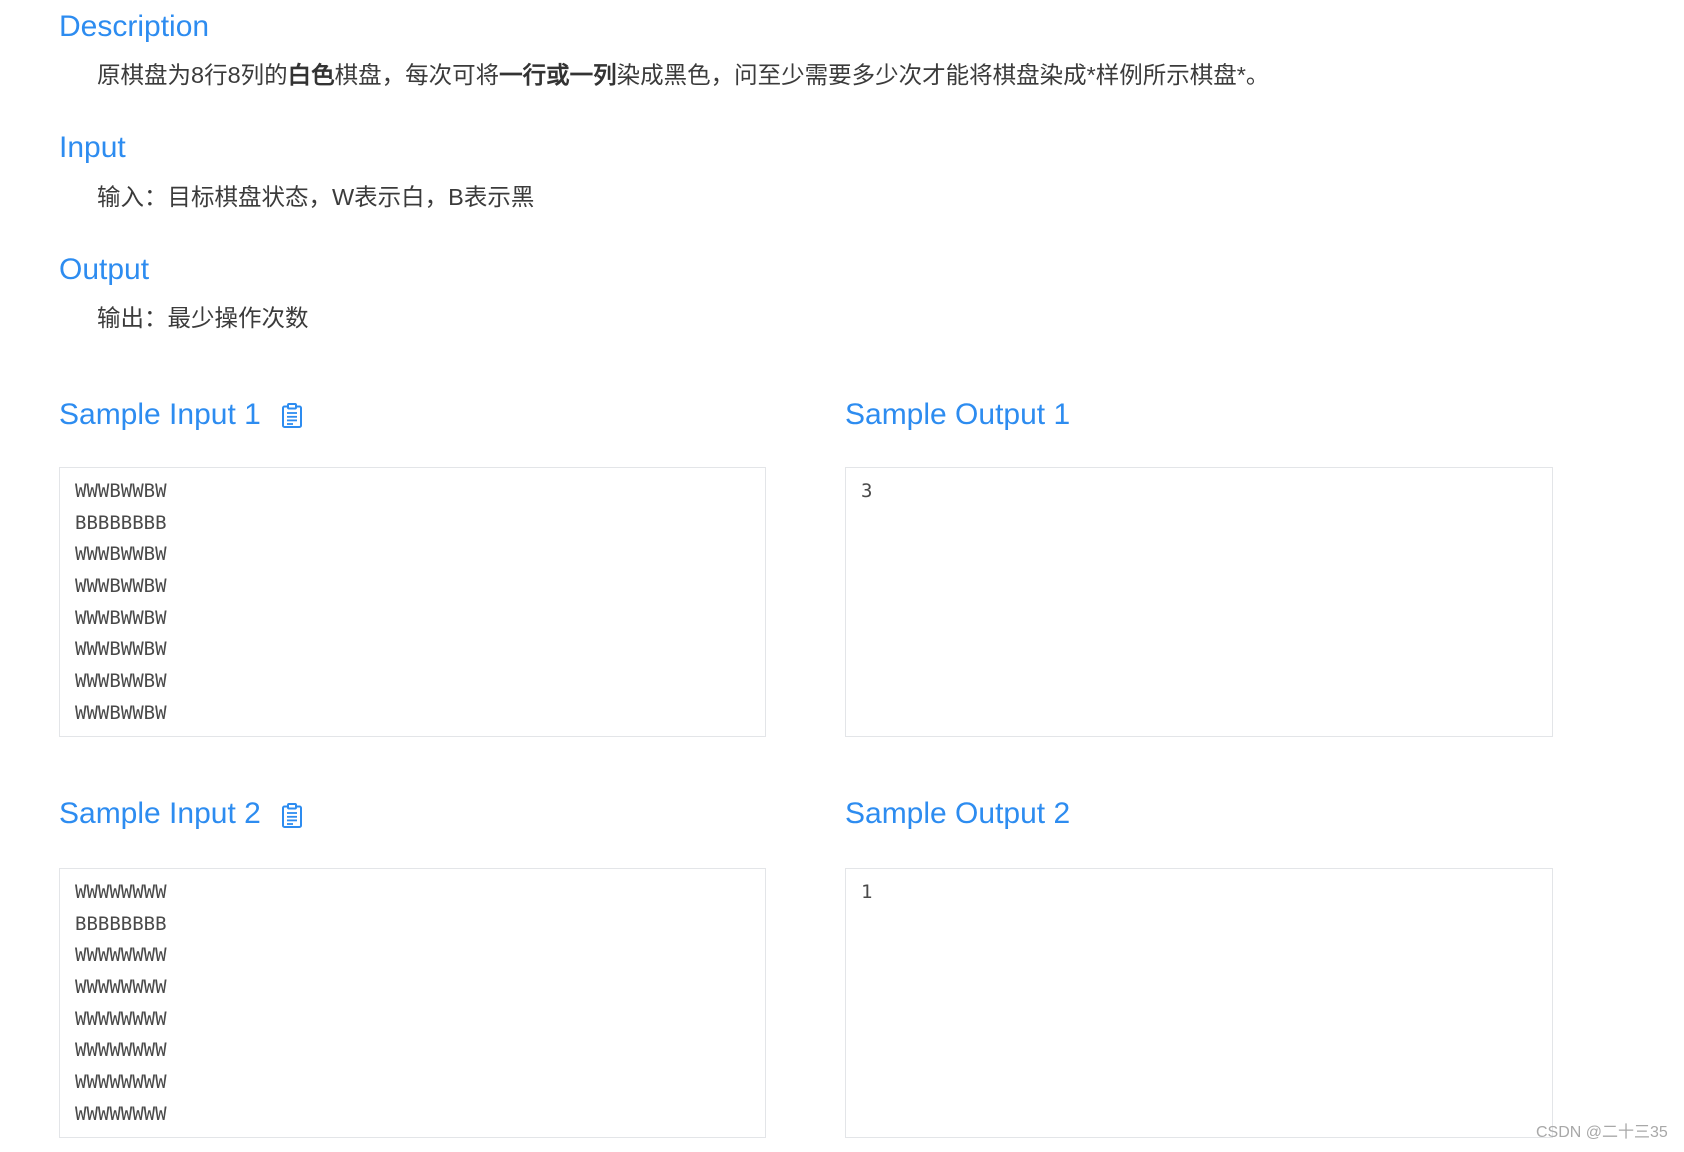 The height and width of the screenshot is (1152, 1684). Describe the element at coordinates (958, 813) in the screenshot. I see `sample-output-2-heading: Sample Output 2` at that location.